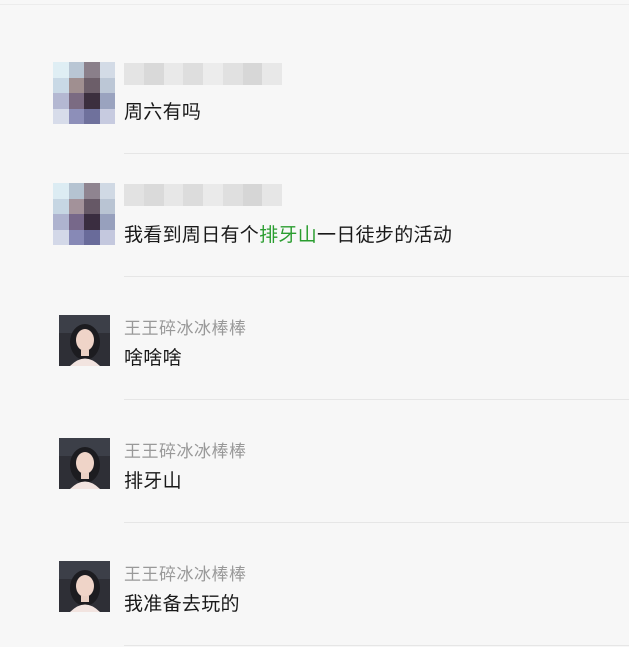  What do you see at coordinates (314, 4) in the screenshot?
I see `top-divider` at bounding box center [314, 4].